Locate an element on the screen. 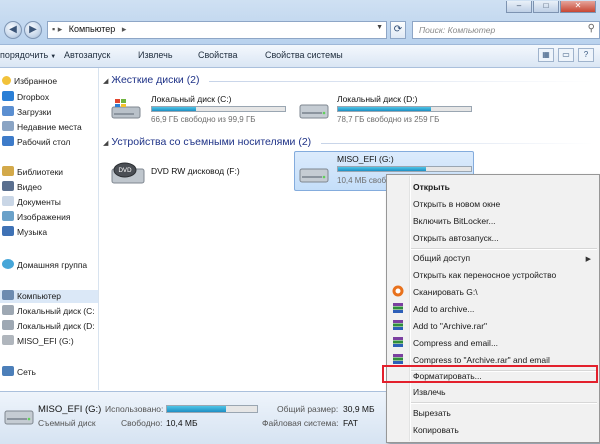 The height and width of the screenshot is (444, 600). menu-open-new-window: Открыть в новом окне is located at coordinates (456, 204).